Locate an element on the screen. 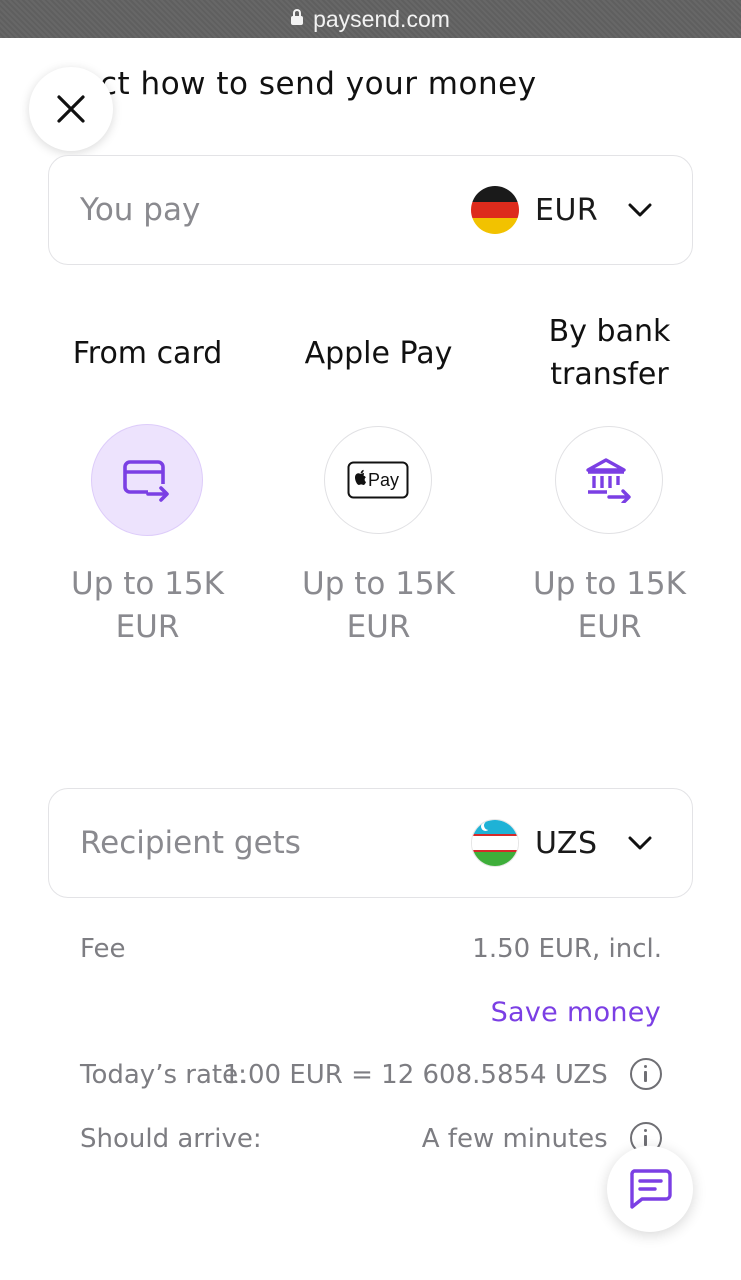 The image size is (741, 1280). method-label-line1: By bank is located at coordinates (609, 331).